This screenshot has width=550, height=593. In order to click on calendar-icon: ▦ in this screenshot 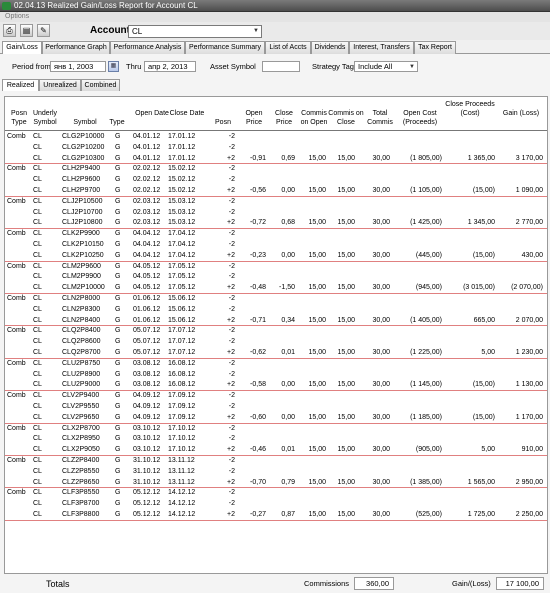, I will do `click(113, 66)`.